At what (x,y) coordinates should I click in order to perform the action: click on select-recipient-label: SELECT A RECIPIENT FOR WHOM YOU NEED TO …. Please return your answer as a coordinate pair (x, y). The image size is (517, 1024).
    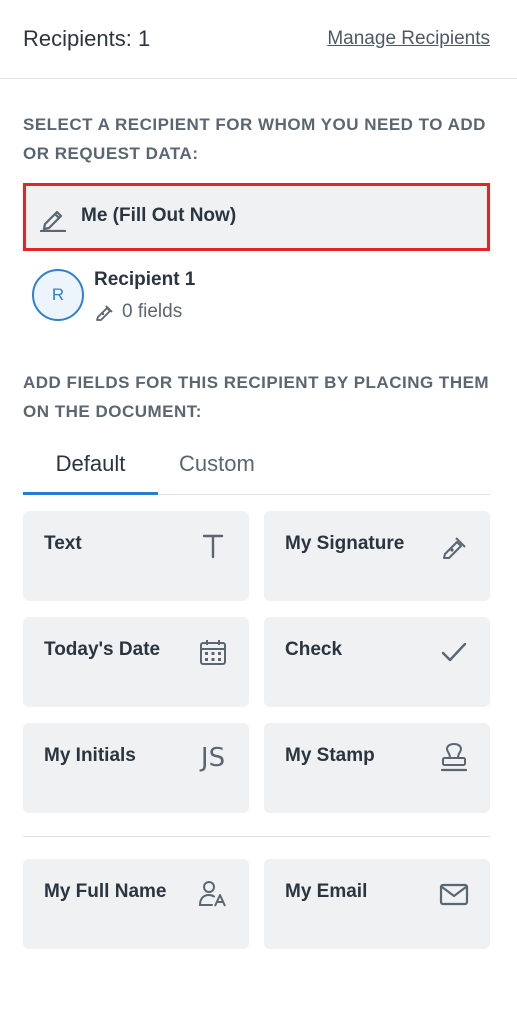
    Looking at the image, I should click on (254, 139).